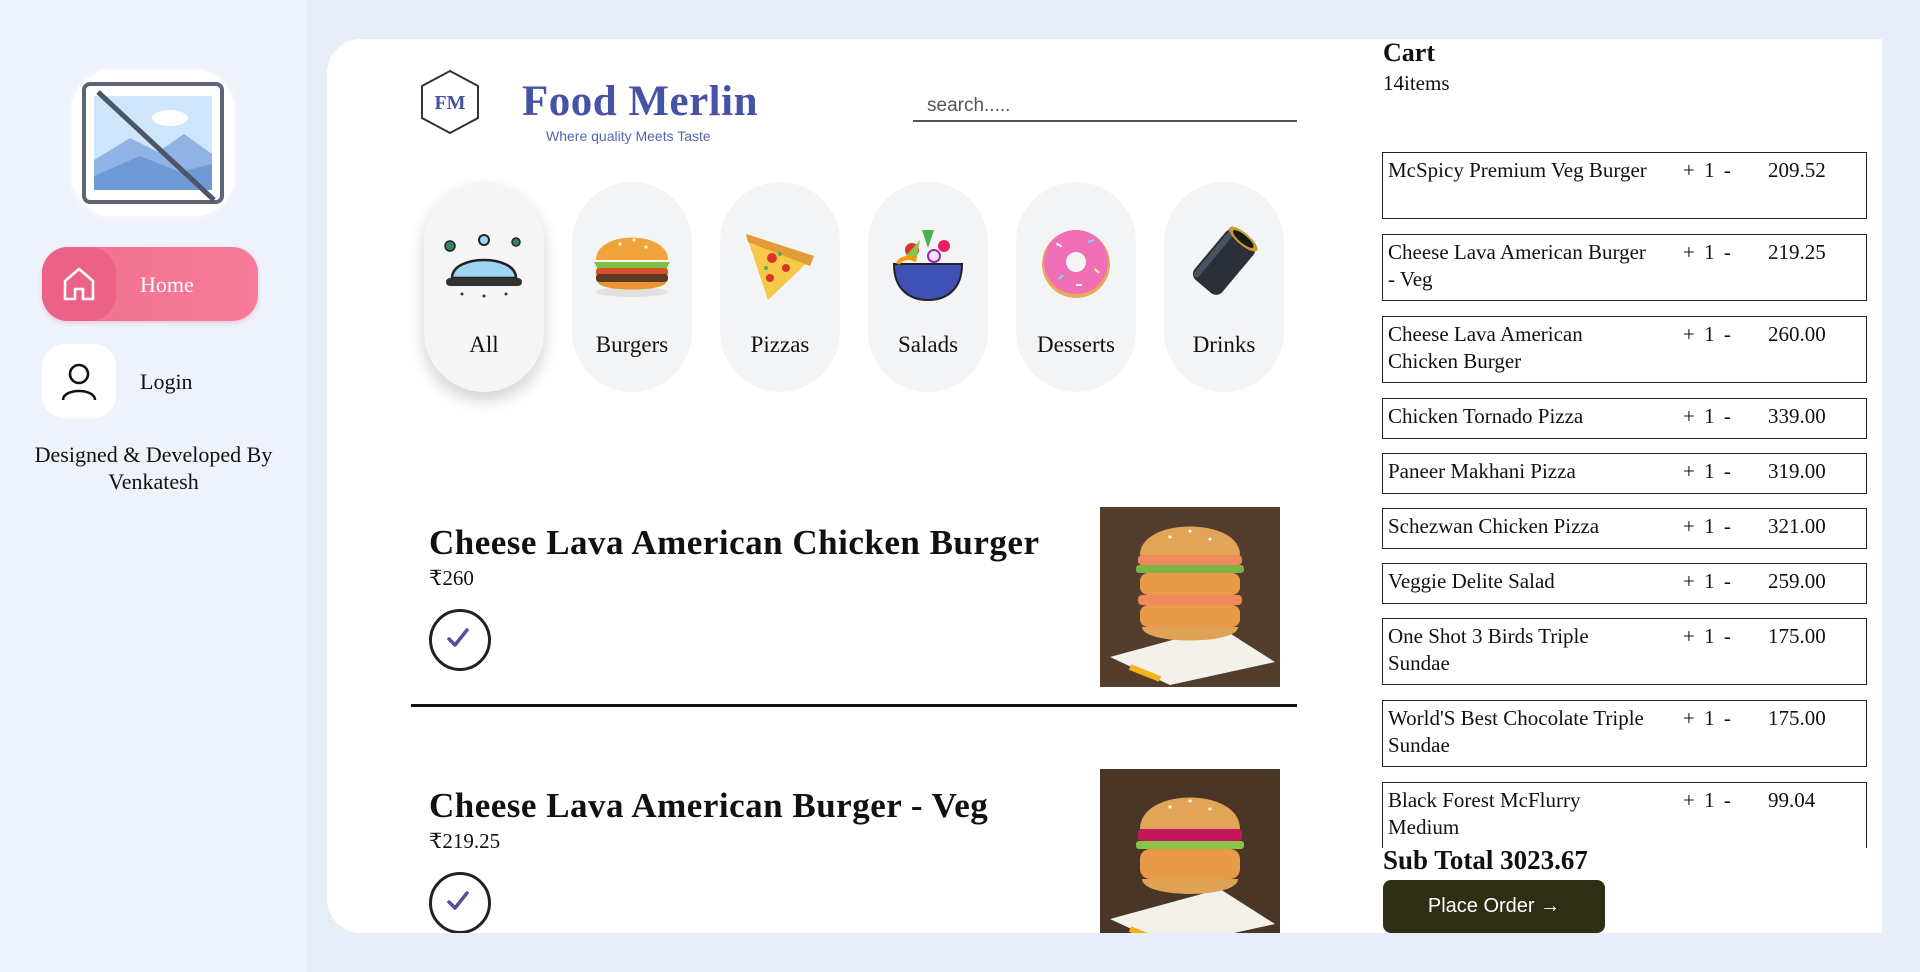 This screenshot has width=1920, height=972. What do you see at coordinates (79, 284) in the screenshot?
I see `home-icon` at bounding box center [79, 284].